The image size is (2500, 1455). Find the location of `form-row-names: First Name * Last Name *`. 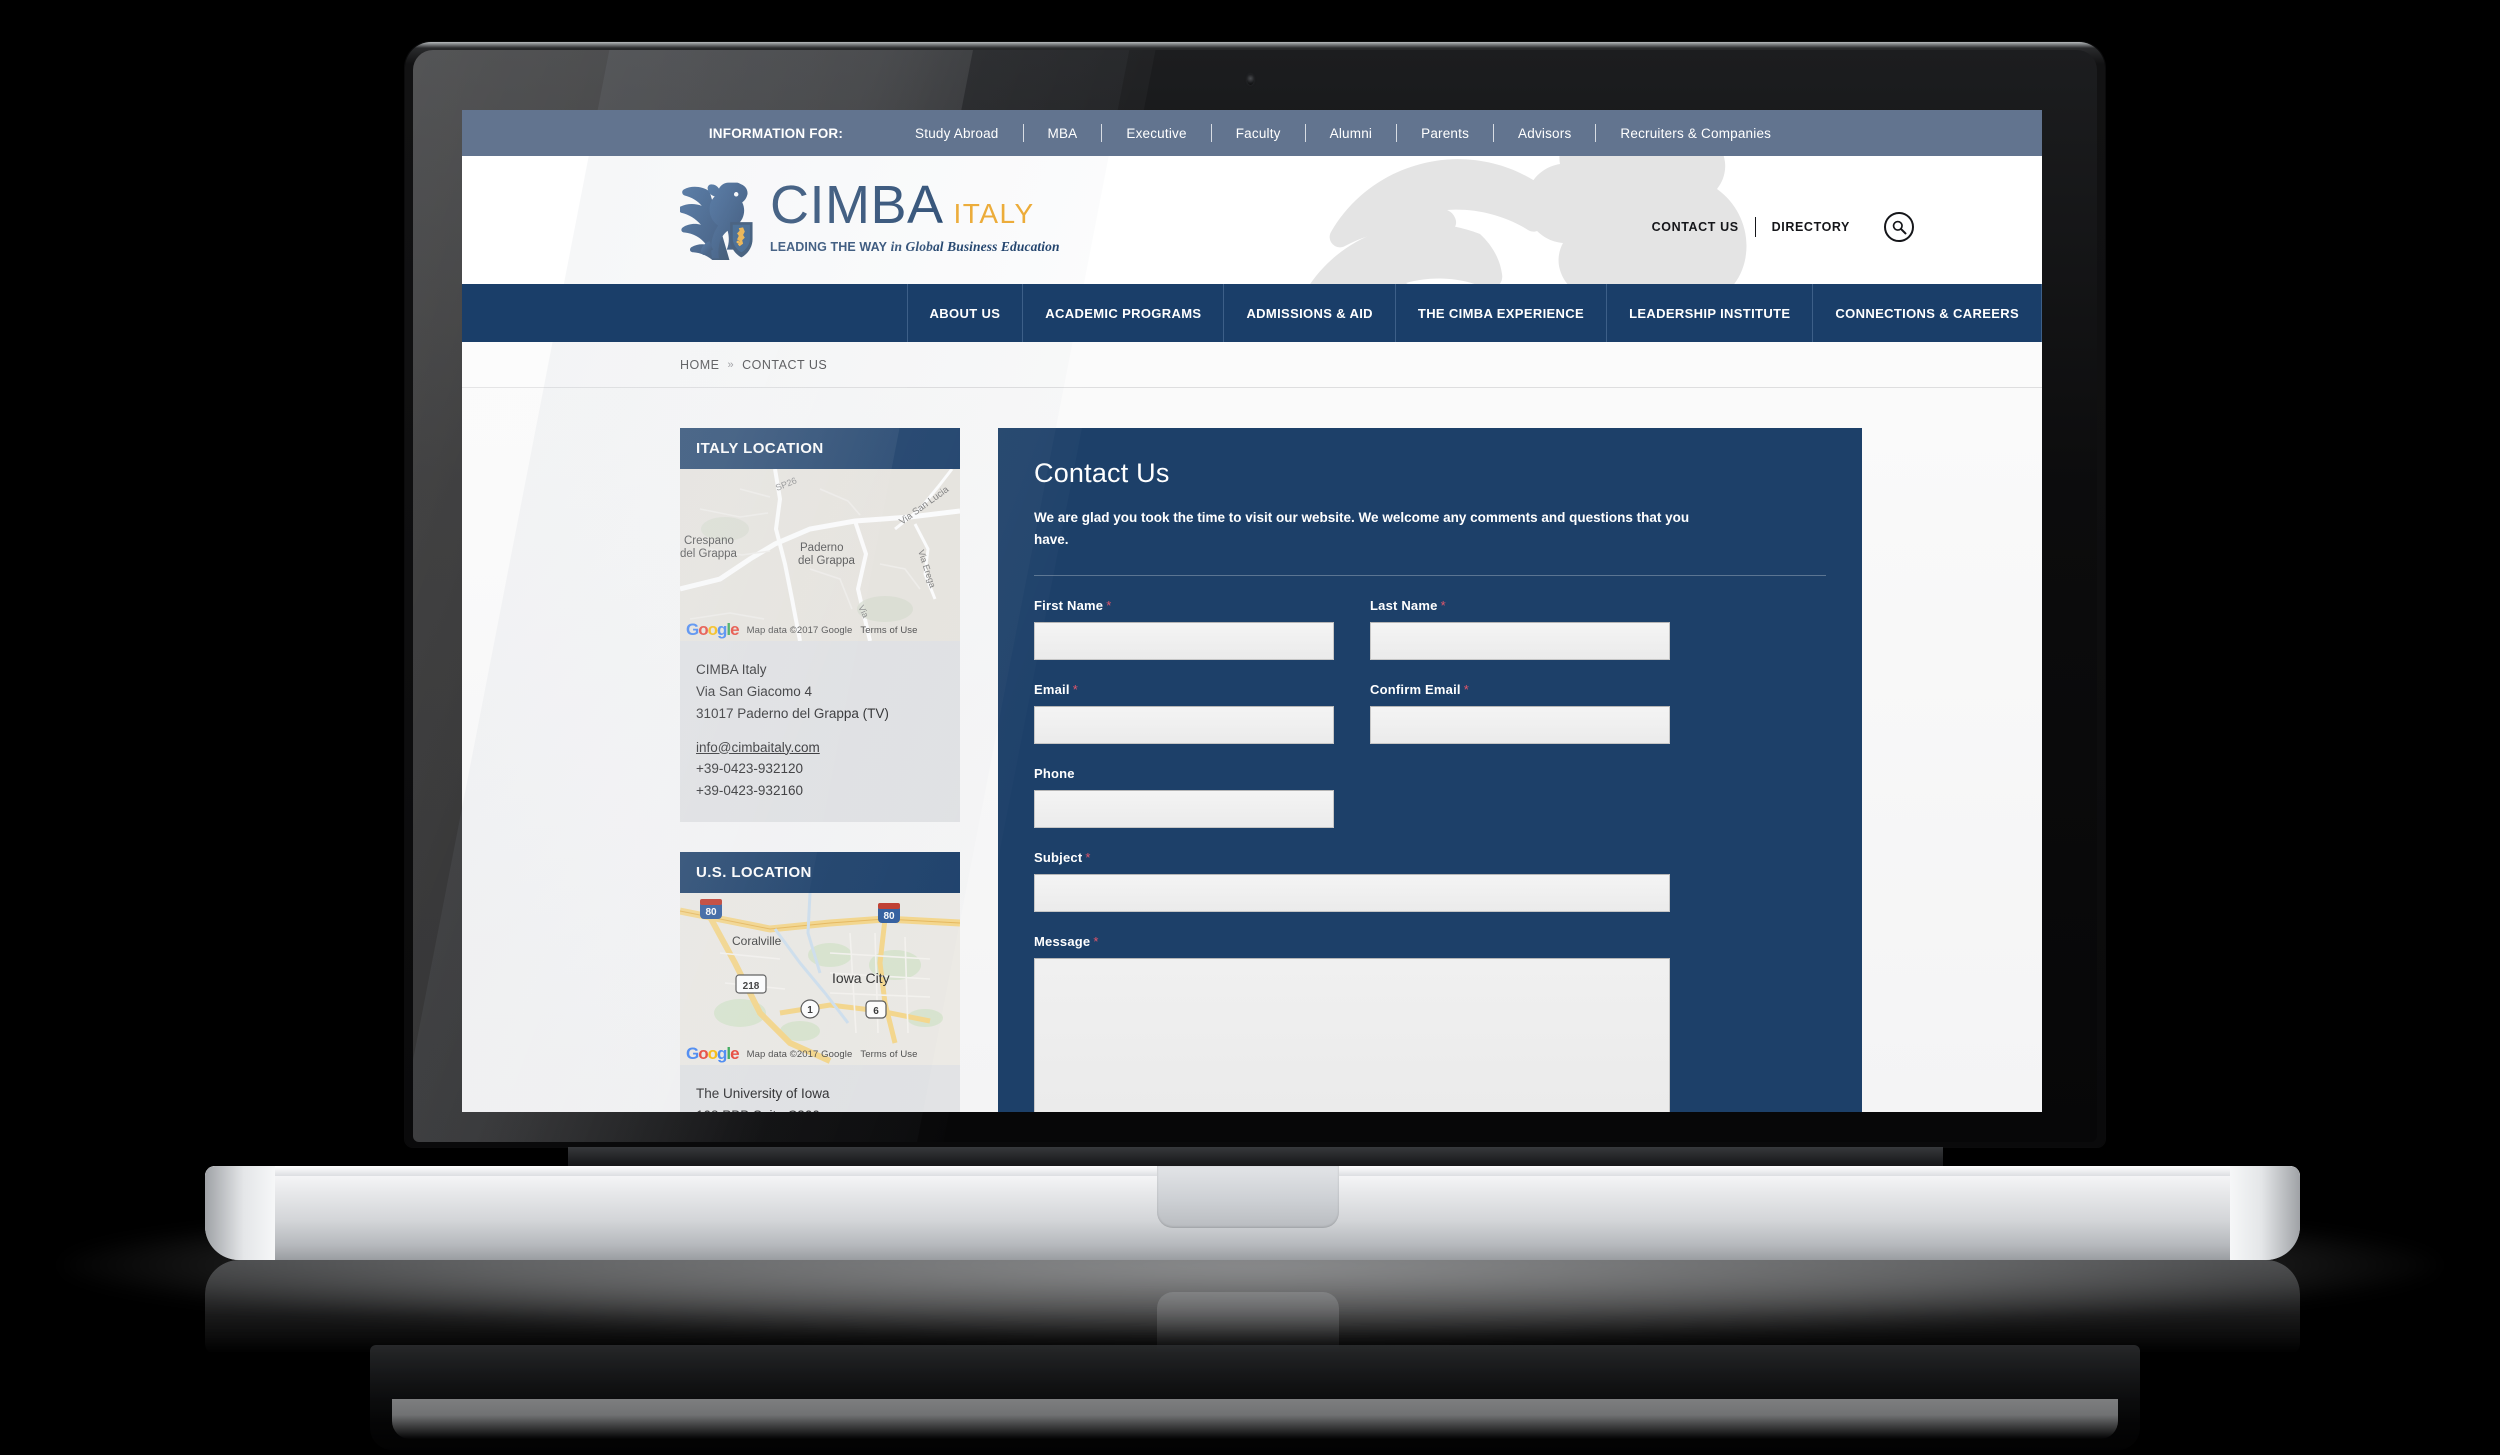

form-row-names: First Name * Last Name * is located at coordinates (1430, 629).